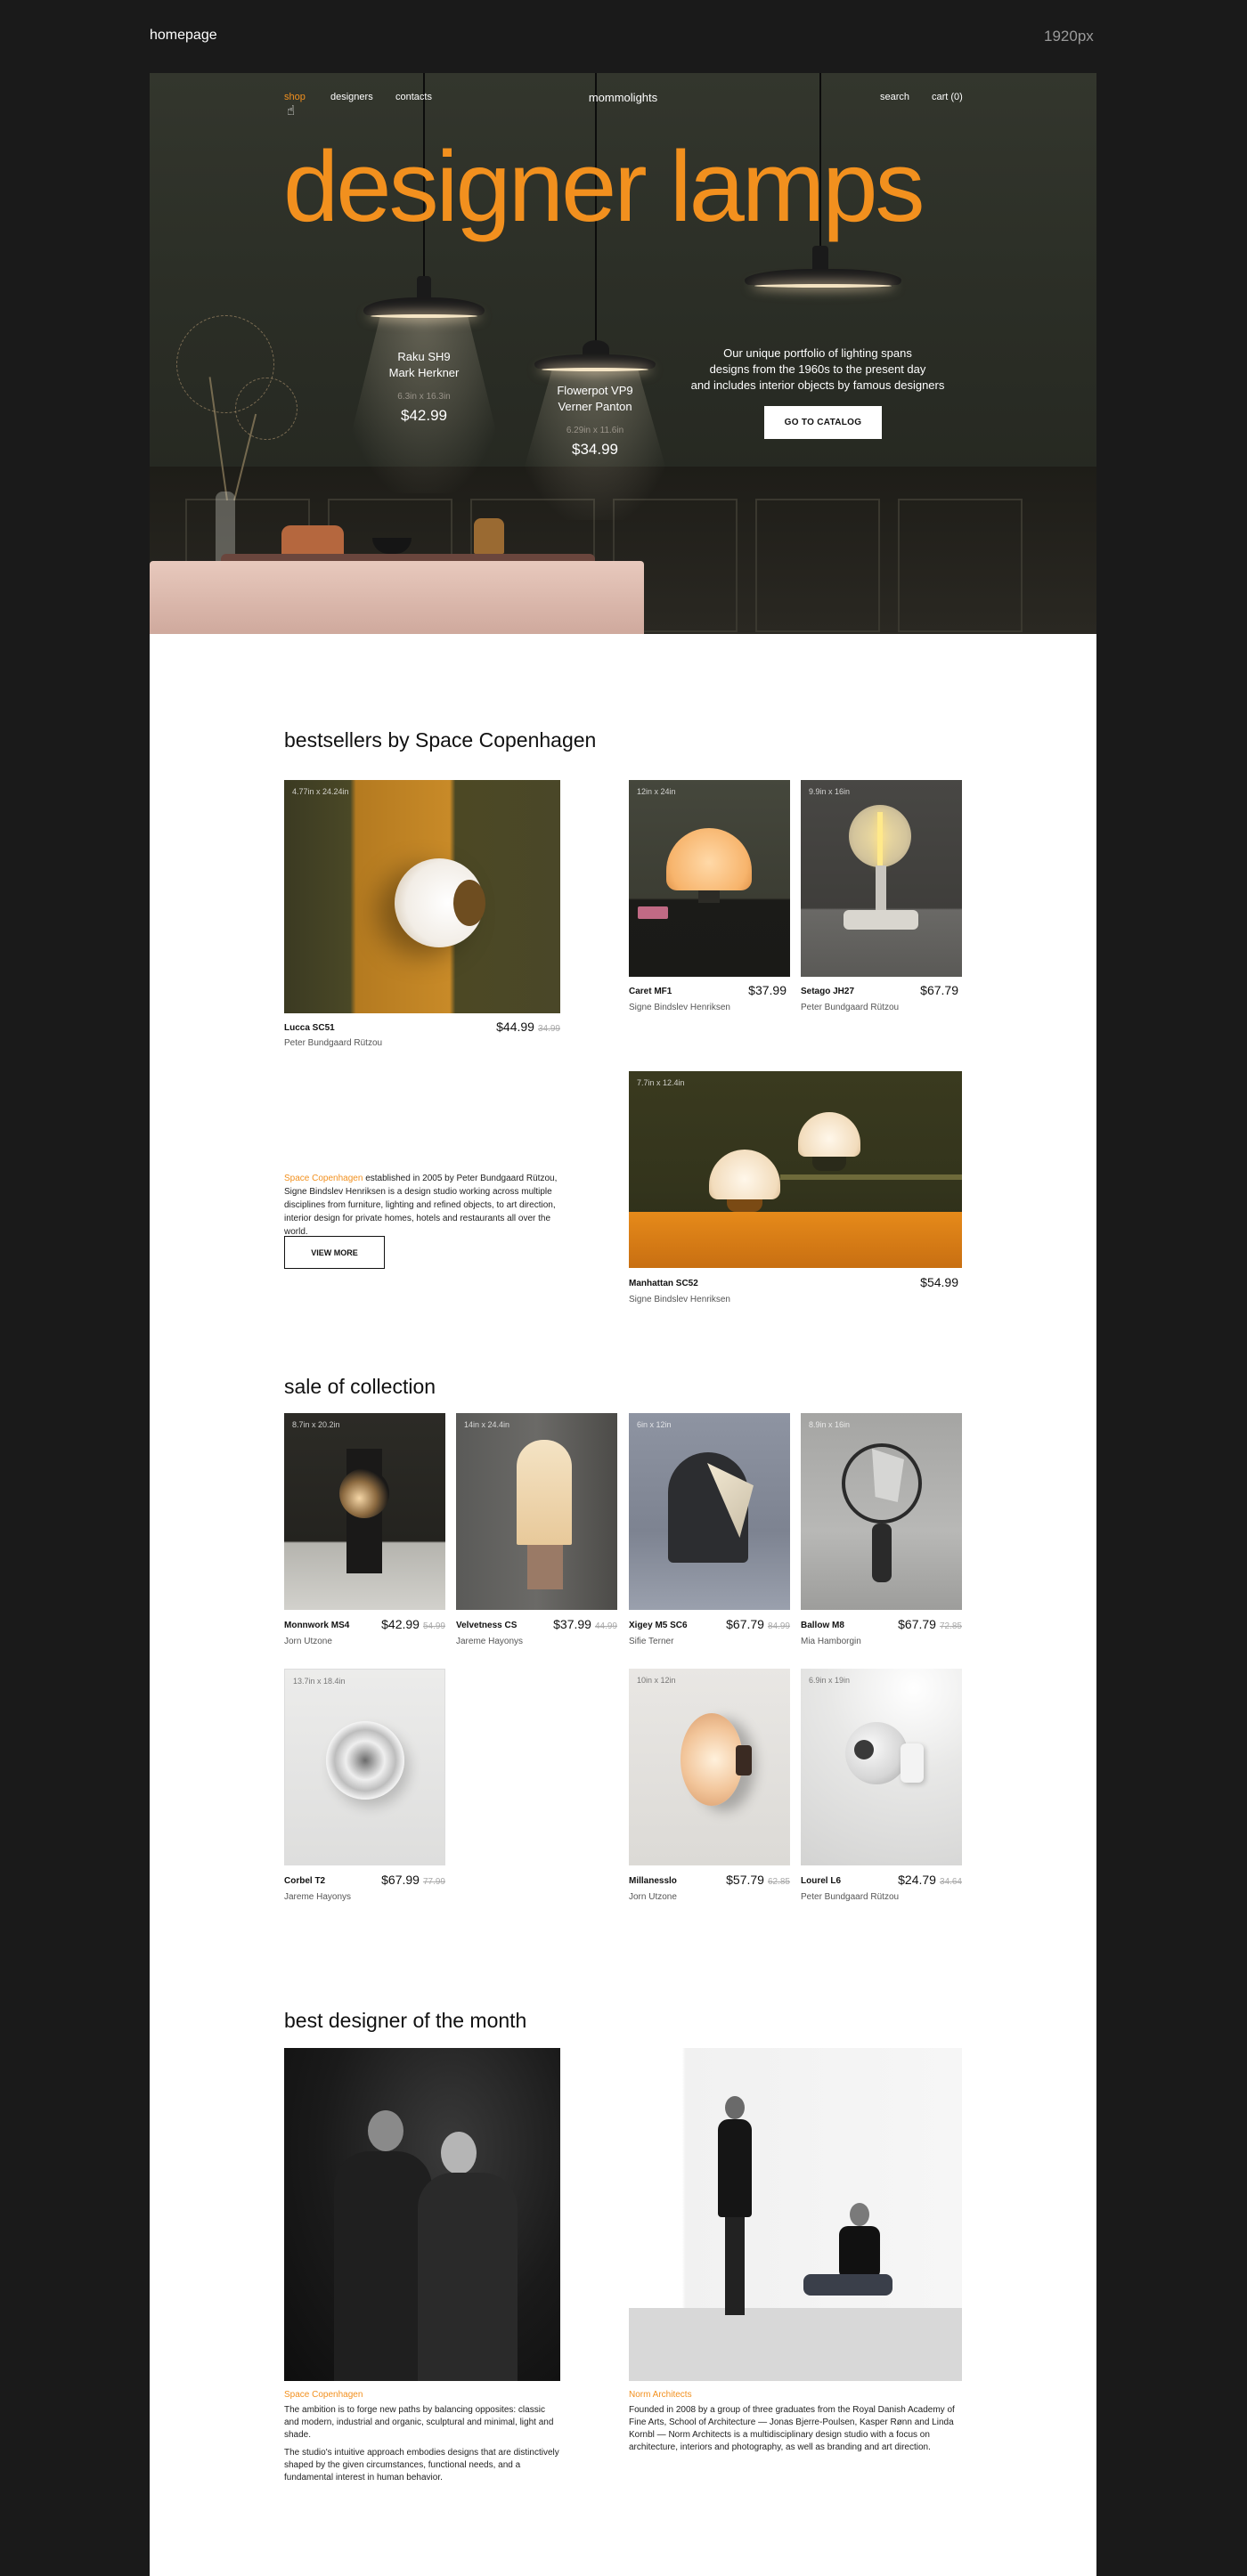 The height and width of the screenshot is (2576, 1247). I want to click on product-image-setago: 9.9in x 16in, so click(881, 878).